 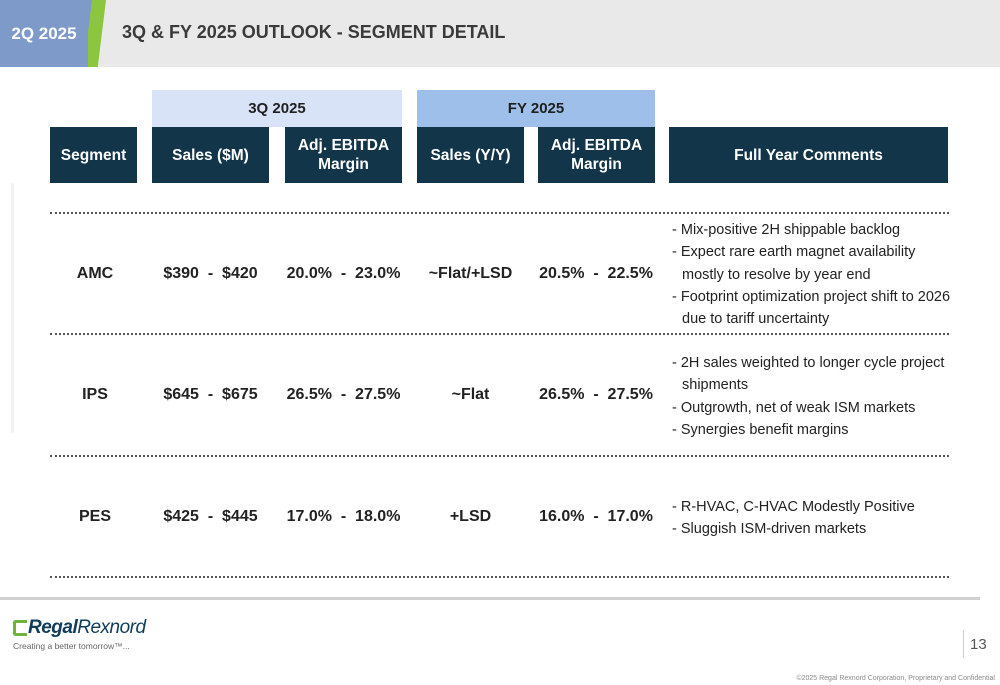 What do you see at coordinates (812, 408) in the screenshot?
I see `comment-item: Outgrowth, net of weak ISM markets` at bounding box center [812, 408].